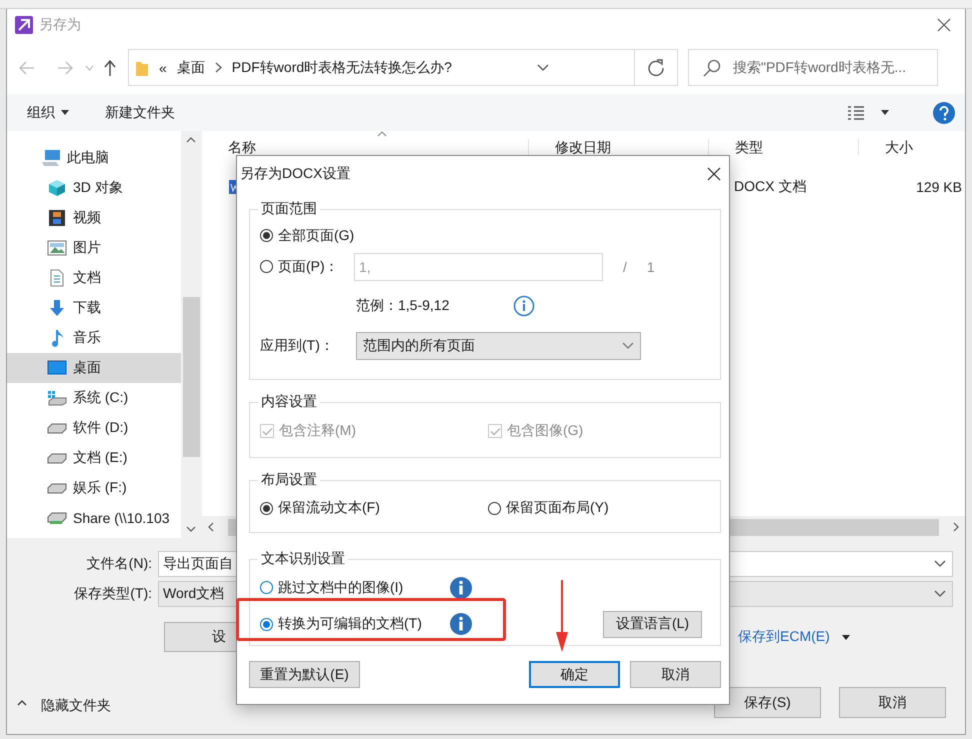 This screenshot has width=972, height=739. What do you see at coordinates (193, 594) in the screenshot?
I see `field-value: Word文档` at bounding box center [193, 594].